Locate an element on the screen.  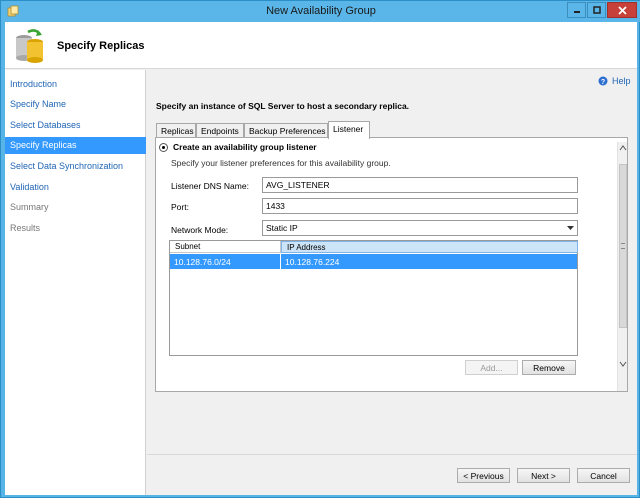
maximize-icon is located at coordinates (596, 10).